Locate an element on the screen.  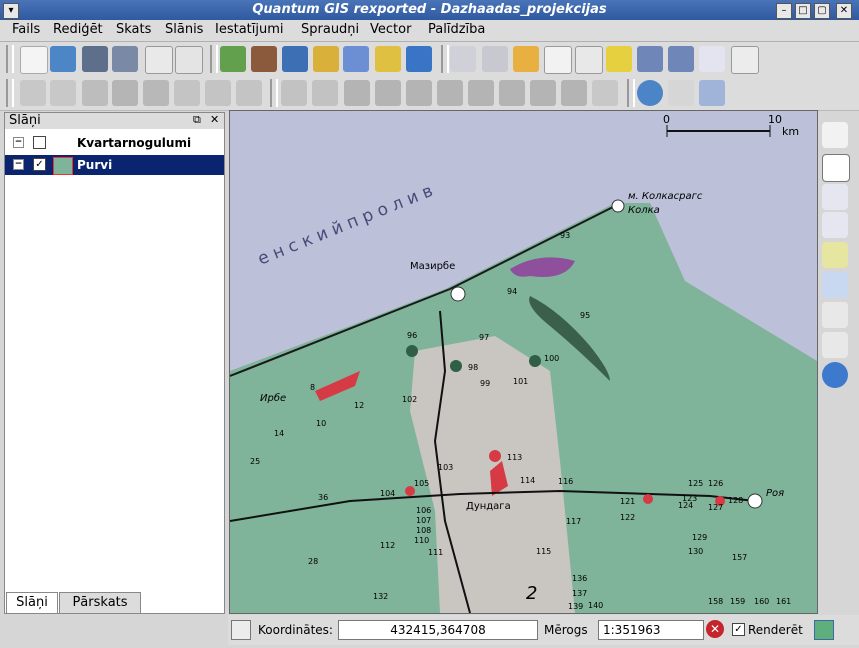
layer-row-kvartarnogulumi: − Kvartarnogulumi is located at coordinates (114, 143).